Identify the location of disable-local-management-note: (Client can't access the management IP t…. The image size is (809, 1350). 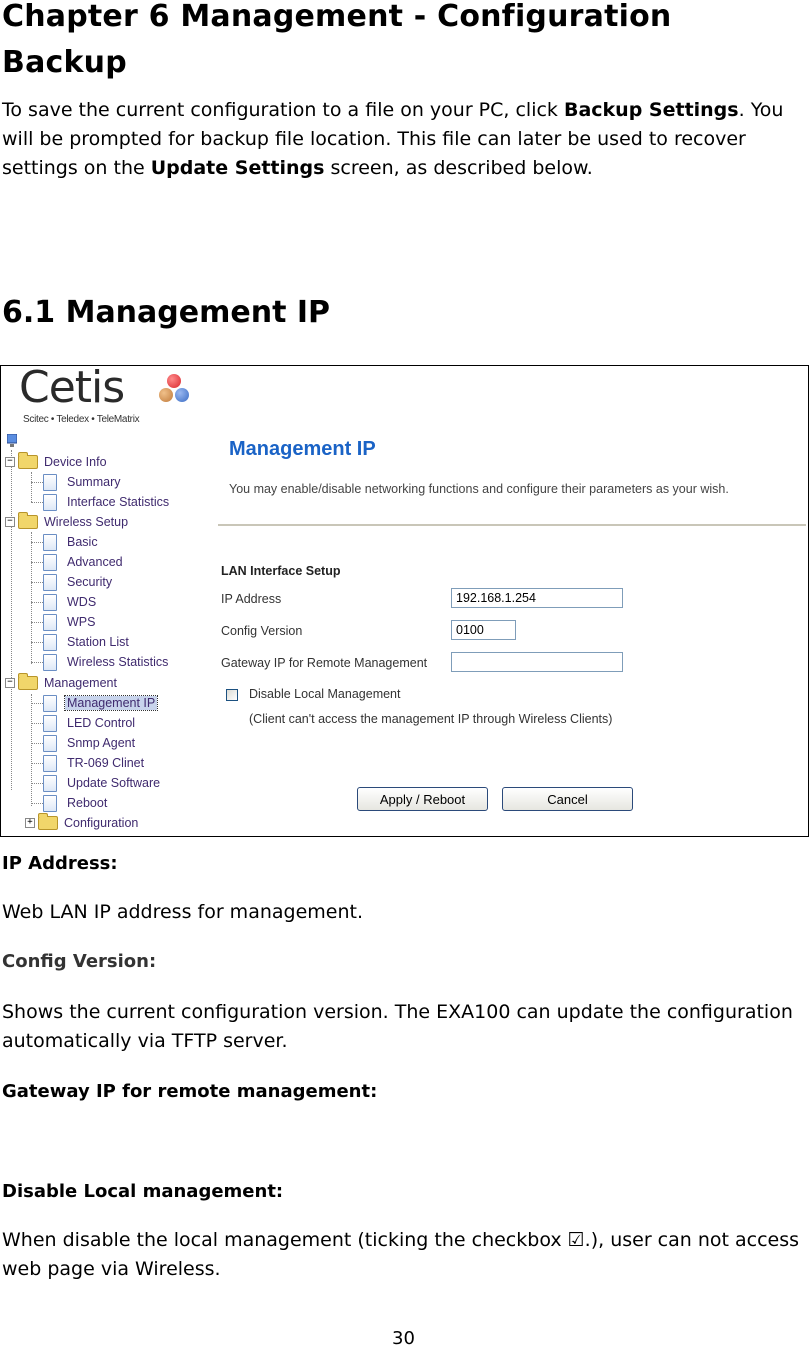
(431, 719).